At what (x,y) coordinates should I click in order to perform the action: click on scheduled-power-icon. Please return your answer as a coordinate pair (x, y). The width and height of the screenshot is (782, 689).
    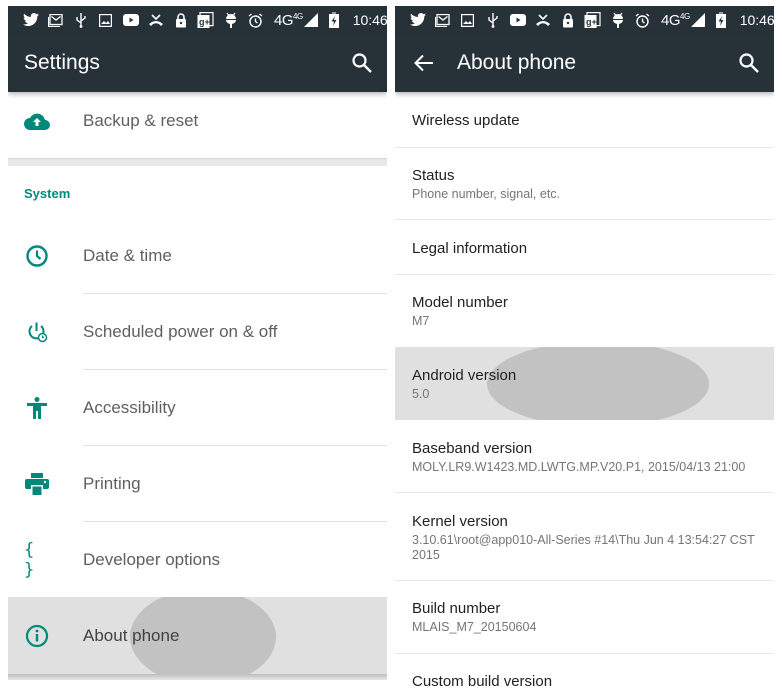
    Looking at the image, I should click on (37, 332).